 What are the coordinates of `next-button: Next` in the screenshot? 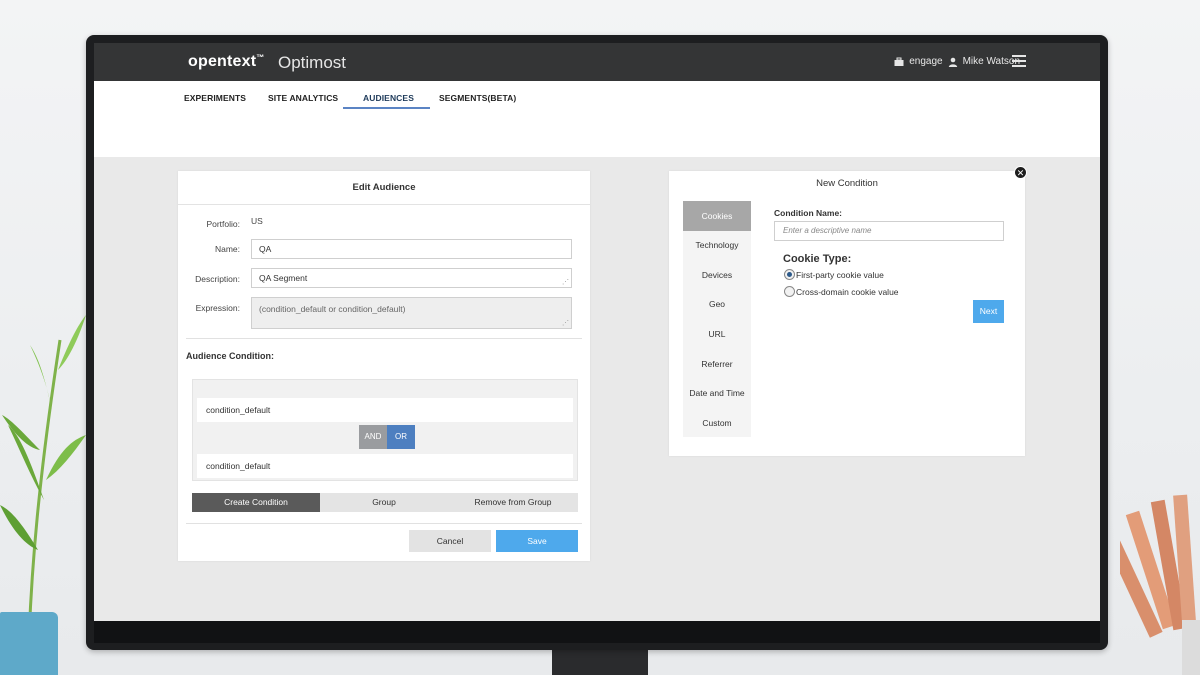 It's located at (988, 311).